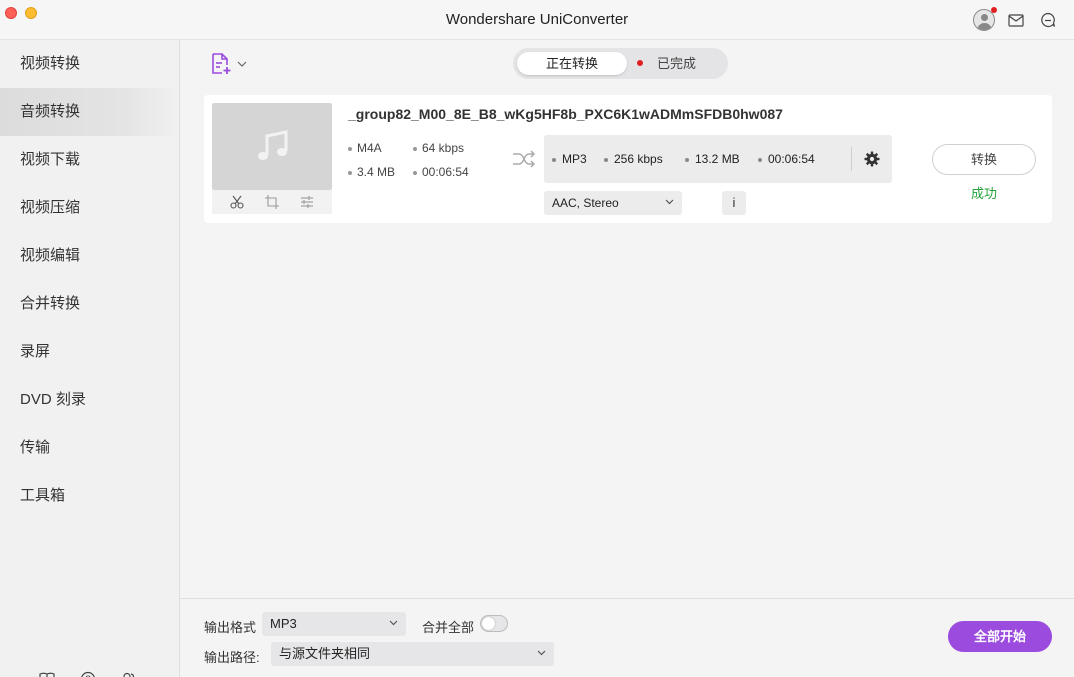 The image size is (1074, 677). What do you see at coordinates (232, 657) in the screenshot?
I see `output-path-label: 输出路径:` at bounding box center [232, 657].